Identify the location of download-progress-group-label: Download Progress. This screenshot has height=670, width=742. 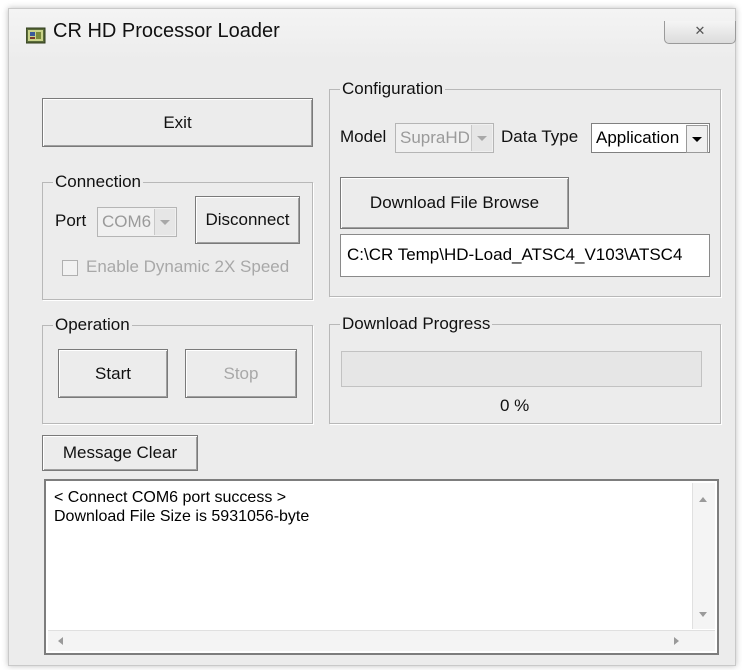
(416, 323).